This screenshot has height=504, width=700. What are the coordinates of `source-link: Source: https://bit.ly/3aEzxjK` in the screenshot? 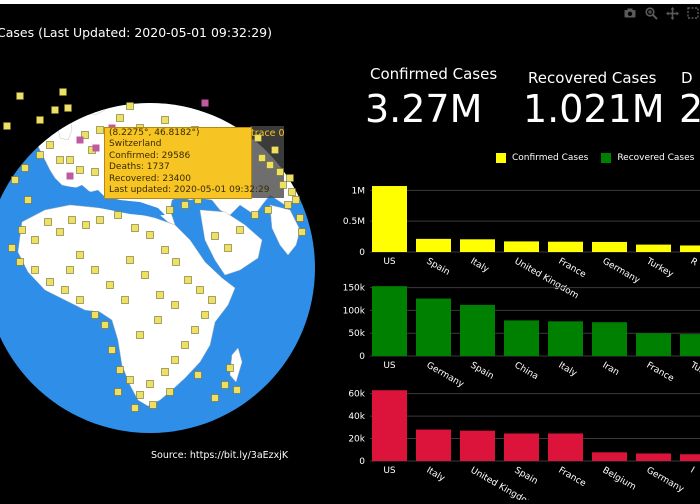 It's located at (219, 455).